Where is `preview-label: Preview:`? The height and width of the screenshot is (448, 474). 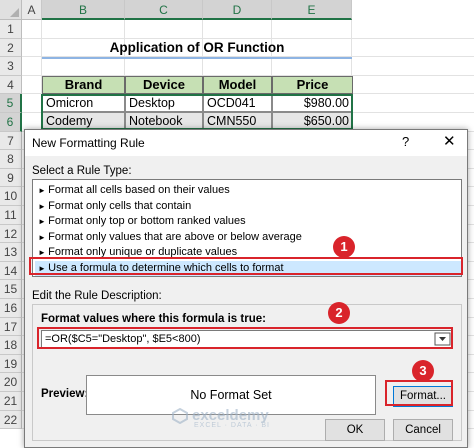 preview-label: Preview: is located at coordinates (65, 394).